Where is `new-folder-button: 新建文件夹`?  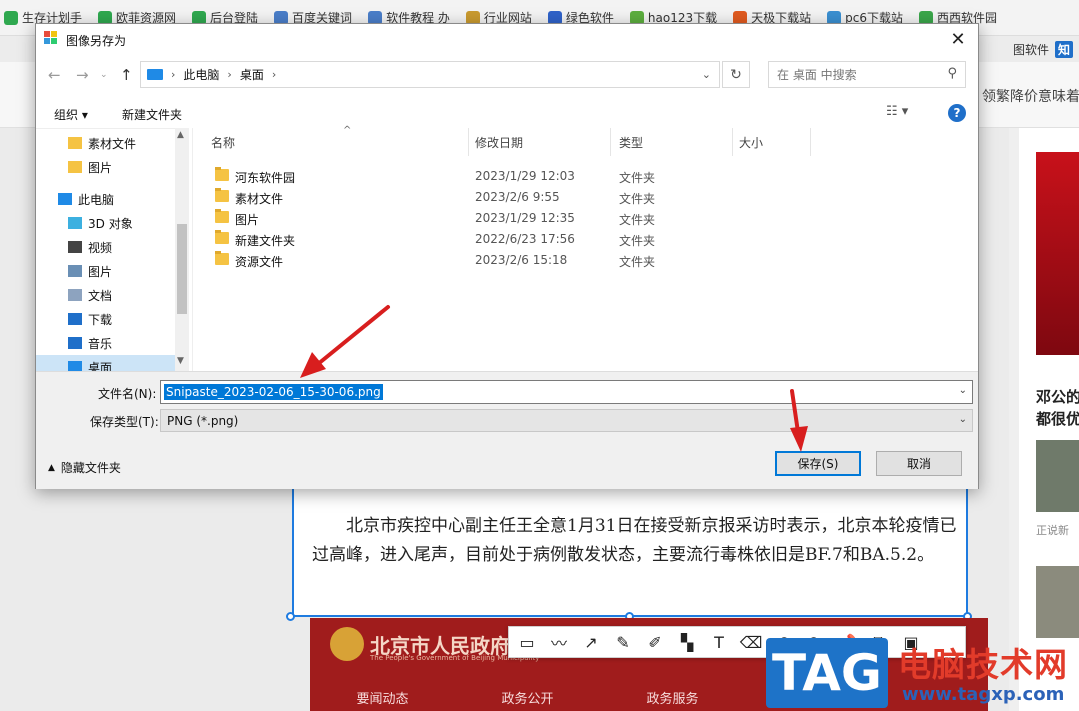 new-folder-button: 新建文件夹 is located at coordinates (152, 114).